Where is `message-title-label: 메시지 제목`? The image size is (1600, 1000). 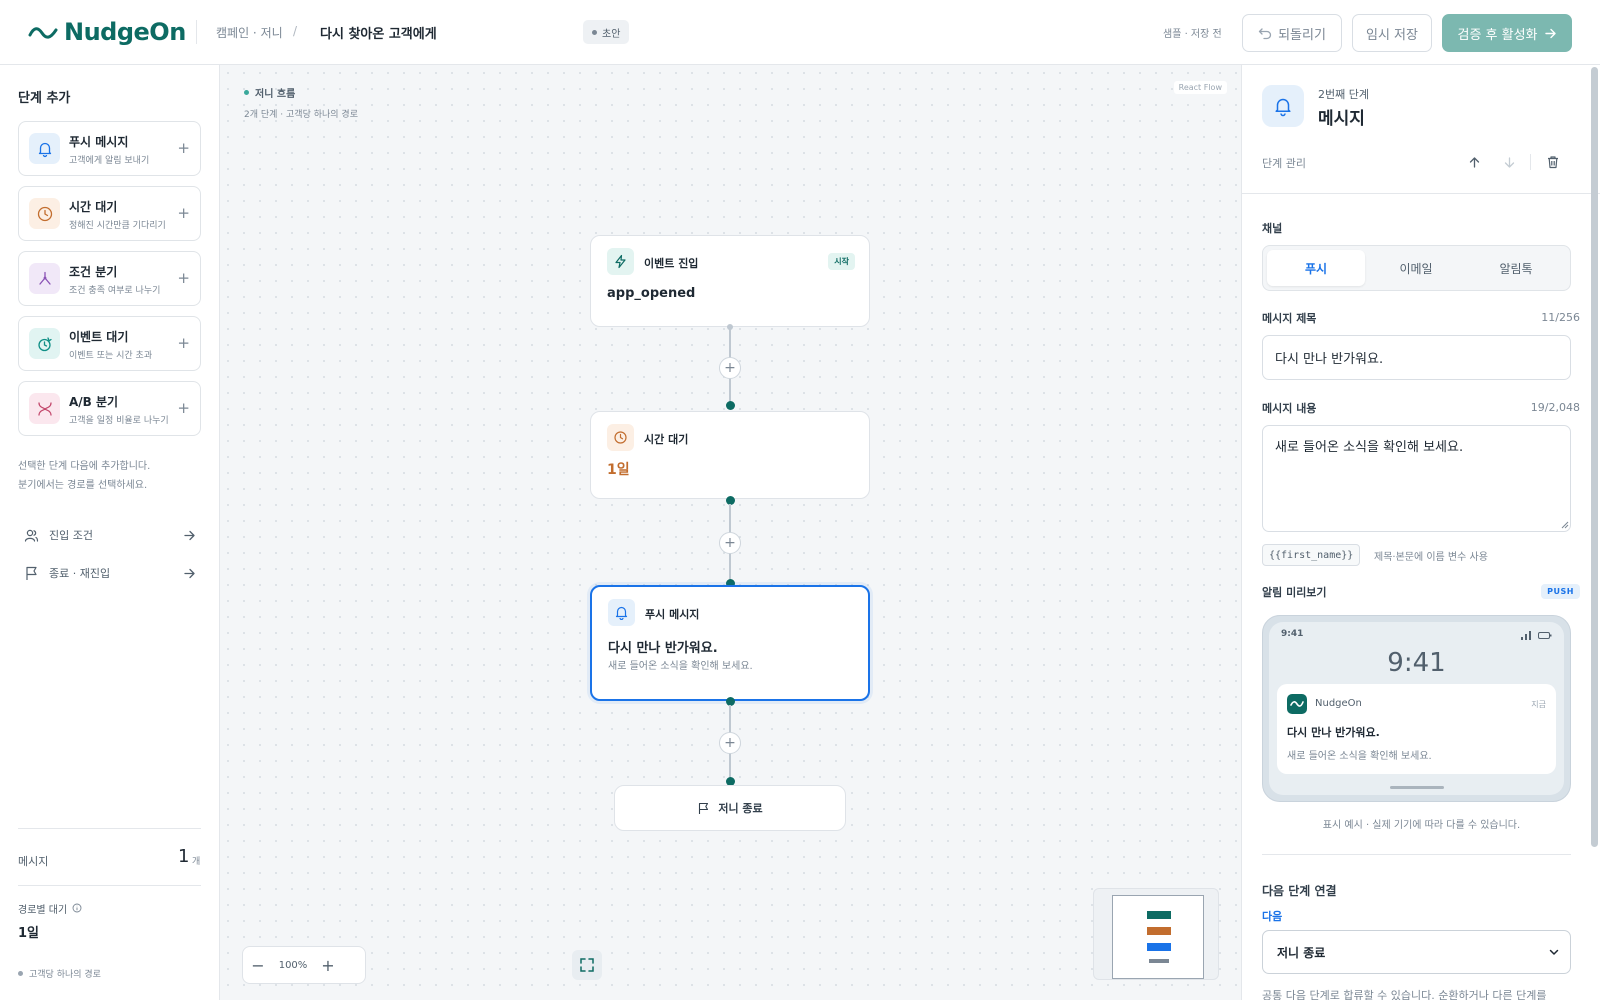
message-title-label: 메시지 제목 is located at coordinates (1289, 318).